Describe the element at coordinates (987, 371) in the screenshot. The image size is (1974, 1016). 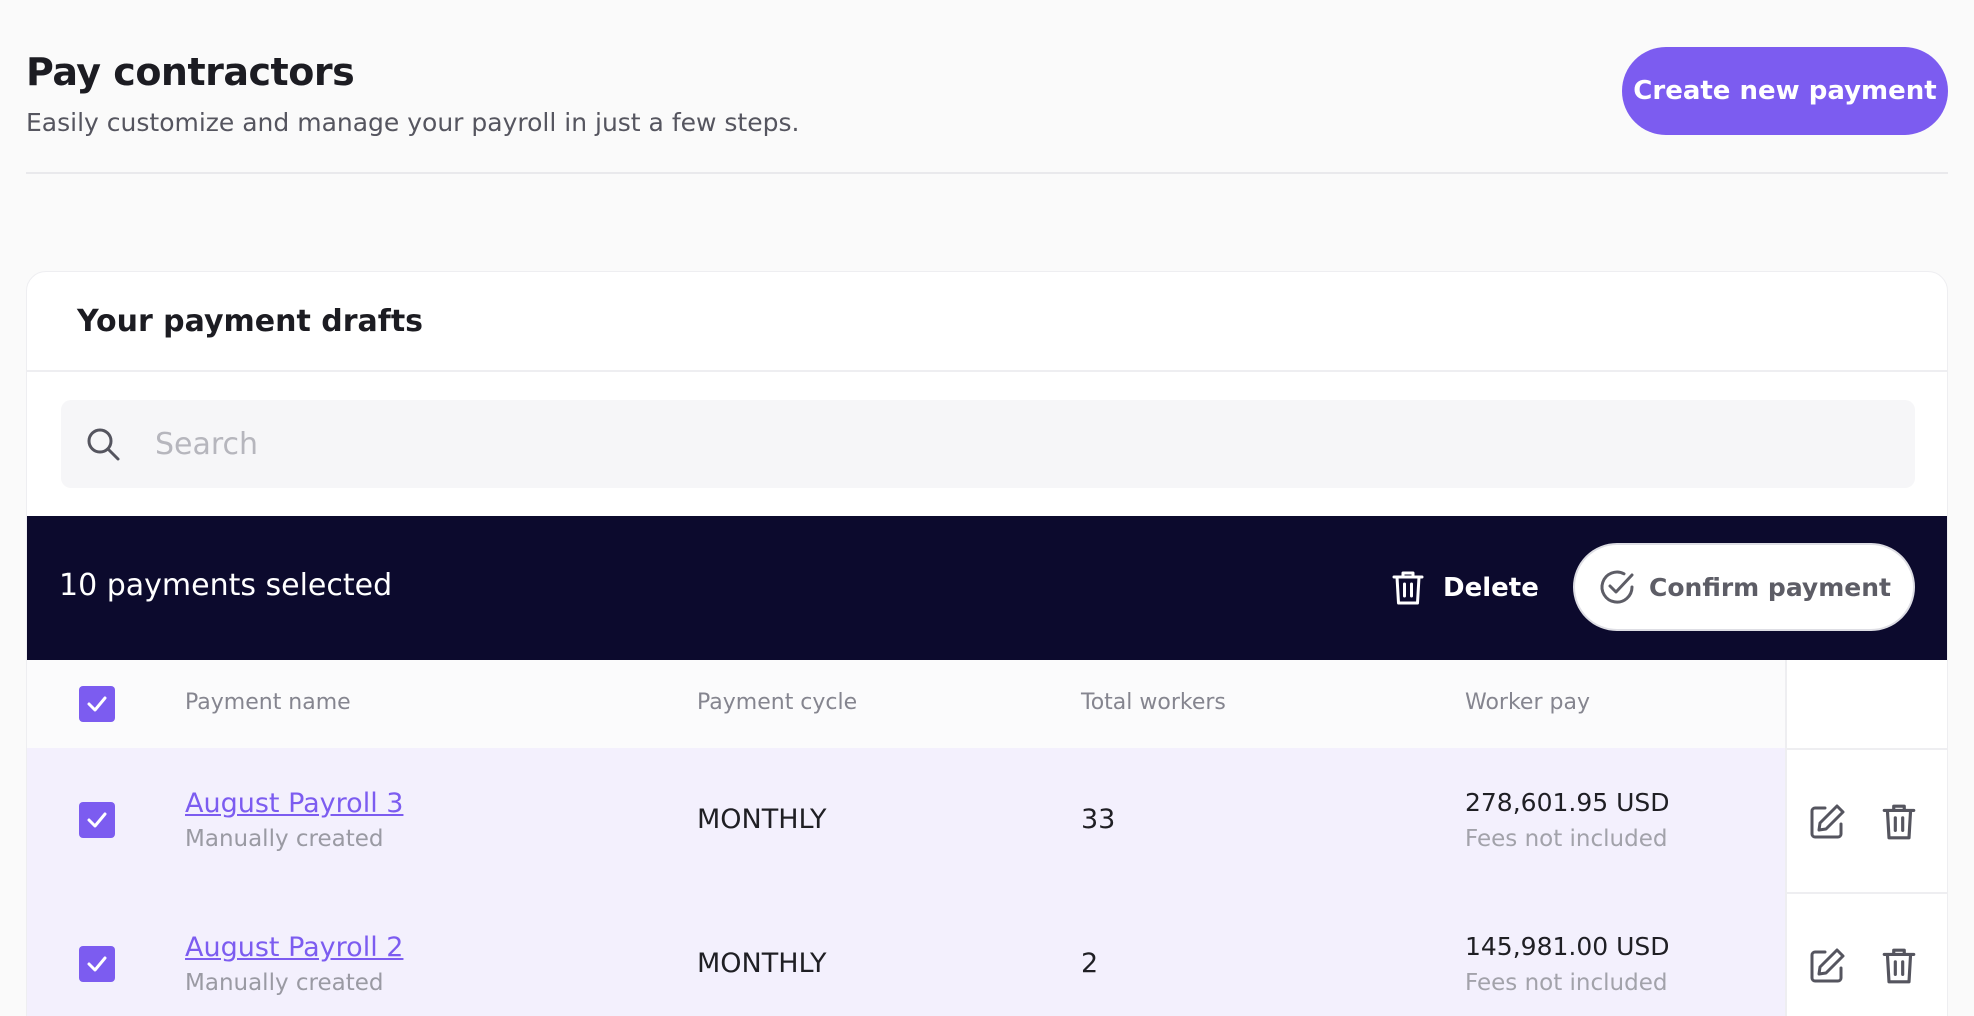
I see `divider` at that location.